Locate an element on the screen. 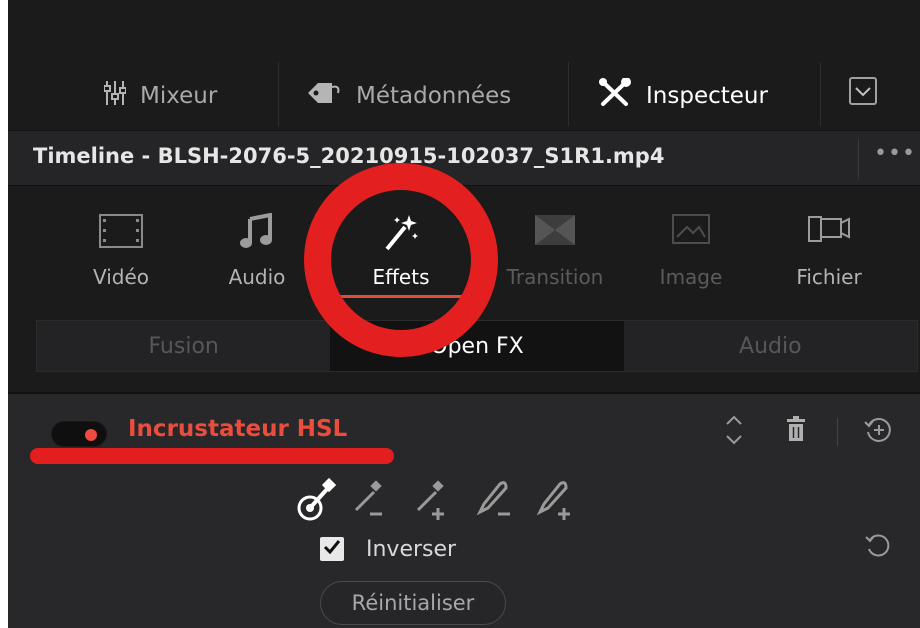 The width and height of the screenshot is (920, 628). top-toolbar: Mixeur Métadonnées Inspecteur is located at coordinates (464, 95).